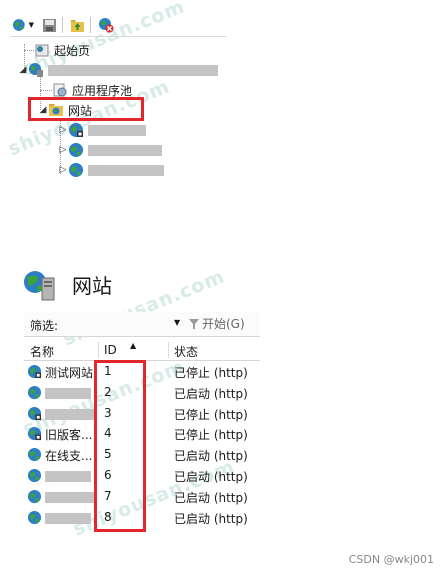 The height and width of the screenshot is (574, 446). I want to click on app-pool-icon, so click(60, 90).